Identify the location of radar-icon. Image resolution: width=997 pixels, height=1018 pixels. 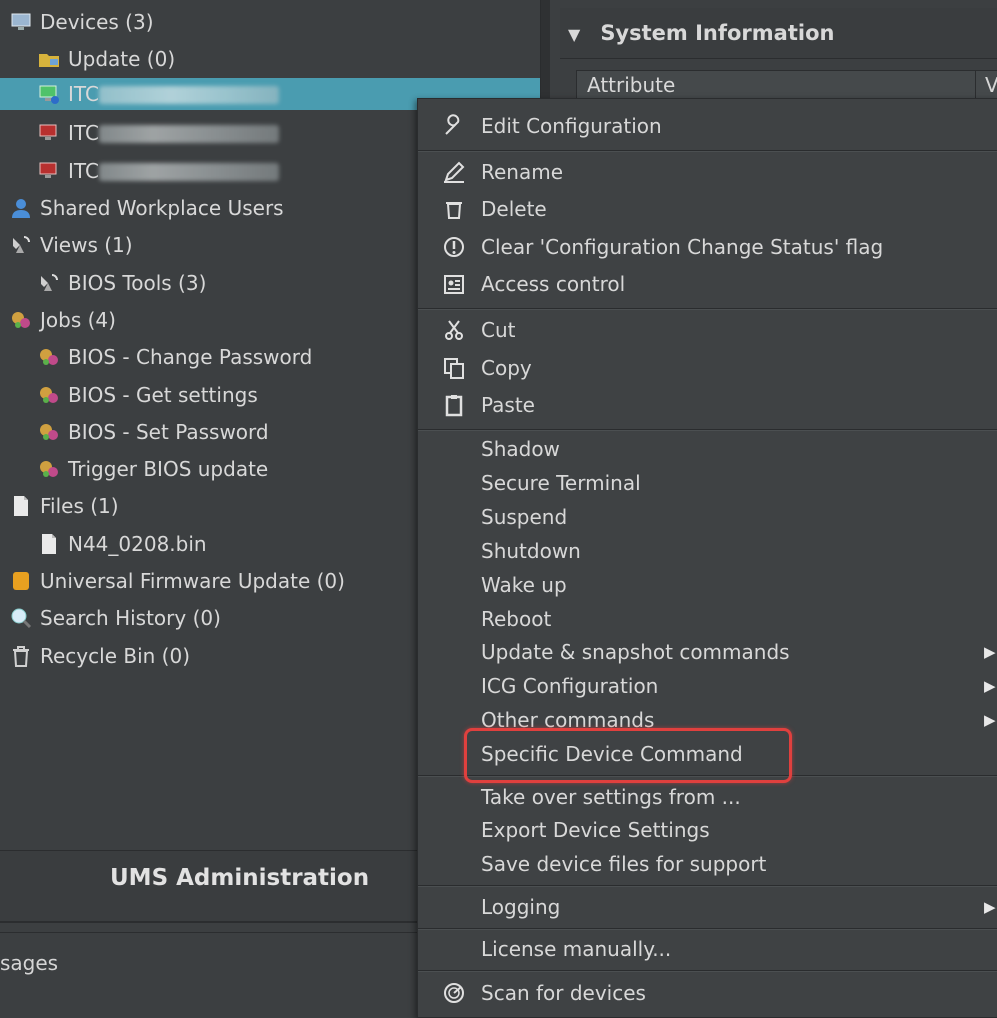
(454, 993).